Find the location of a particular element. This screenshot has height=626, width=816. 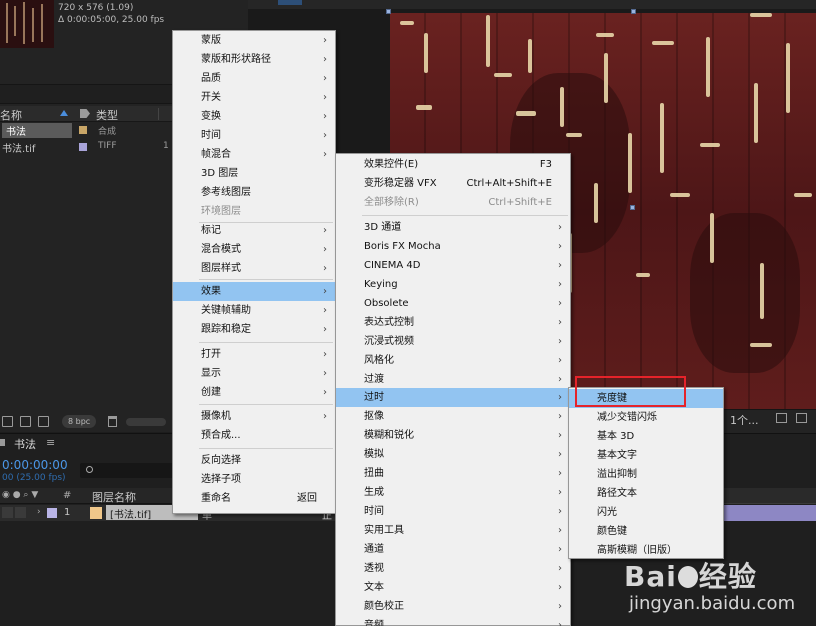

menu-item: CINEMA 4D › is located at coordinates (453, 265).